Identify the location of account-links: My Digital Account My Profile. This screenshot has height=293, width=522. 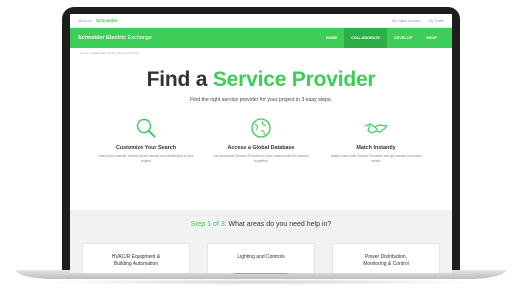
(418, 21).